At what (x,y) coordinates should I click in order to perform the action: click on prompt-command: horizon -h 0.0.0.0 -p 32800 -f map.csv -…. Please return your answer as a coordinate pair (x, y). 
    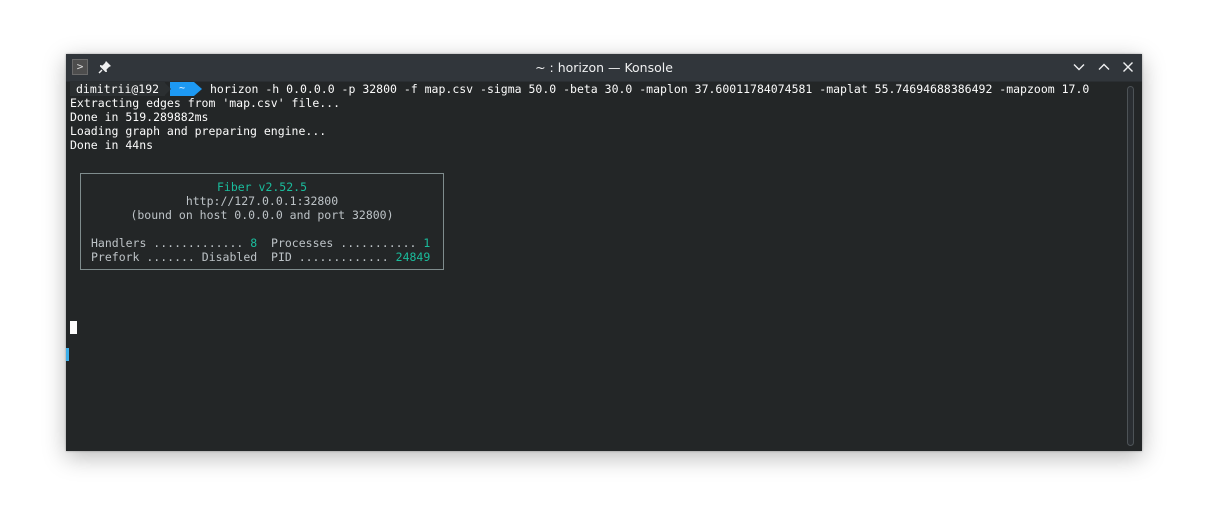
    Looking at the image, I should click on (650, 89).